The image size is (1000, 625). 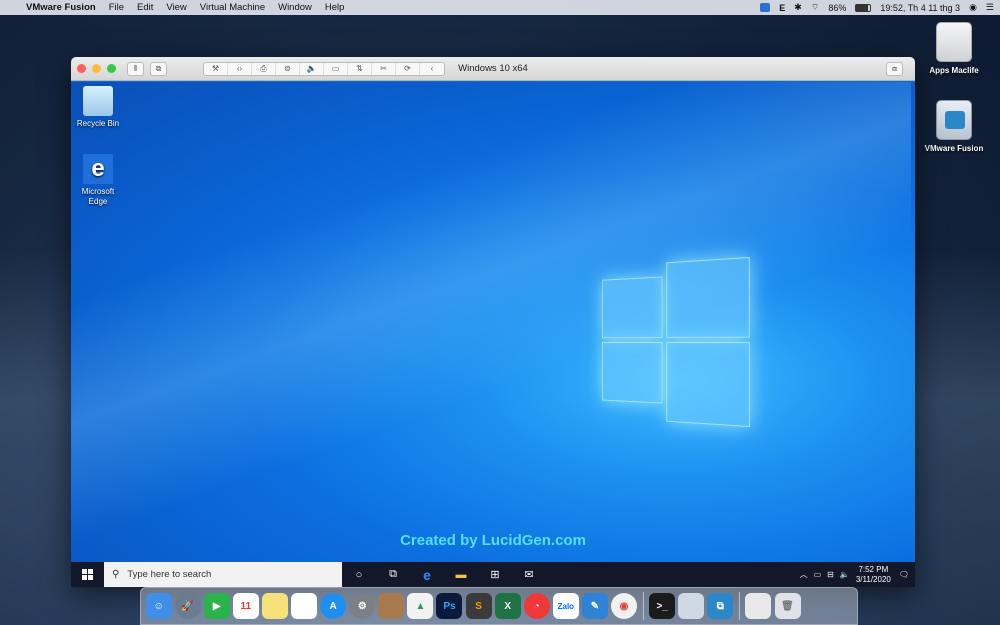 What do you see at coordinates (116, 574) in the screenshot?
I see `search-icon: ⚲` at bounding box center [116, 574].